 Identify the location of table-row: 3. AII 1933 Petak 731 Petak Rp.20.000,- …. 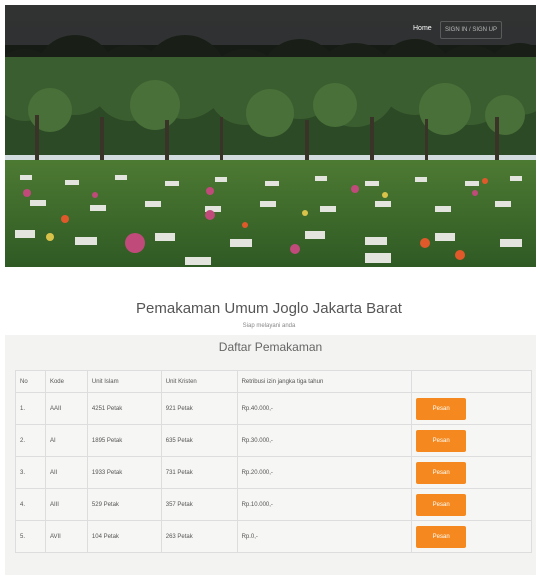
(273, 472).